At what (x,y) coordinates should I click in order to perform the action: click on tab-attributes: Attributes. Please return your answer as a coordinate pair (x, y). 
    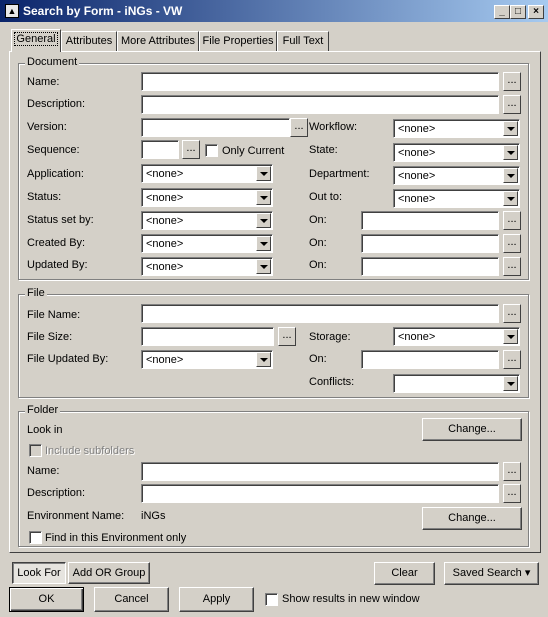
    Looking at the image, I should click on (89, 41).